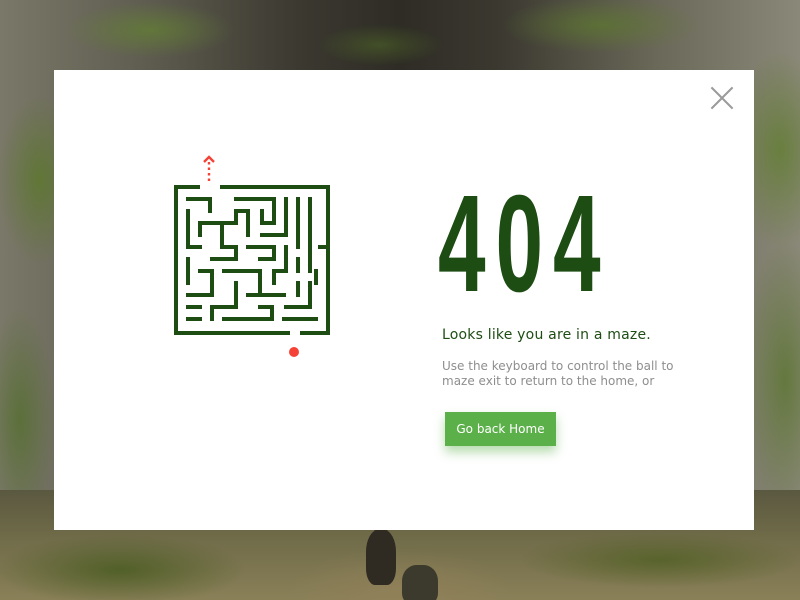  Describe the element at coordinates (524, 244) in the screenshot. I see `error-code: 404` at that location.